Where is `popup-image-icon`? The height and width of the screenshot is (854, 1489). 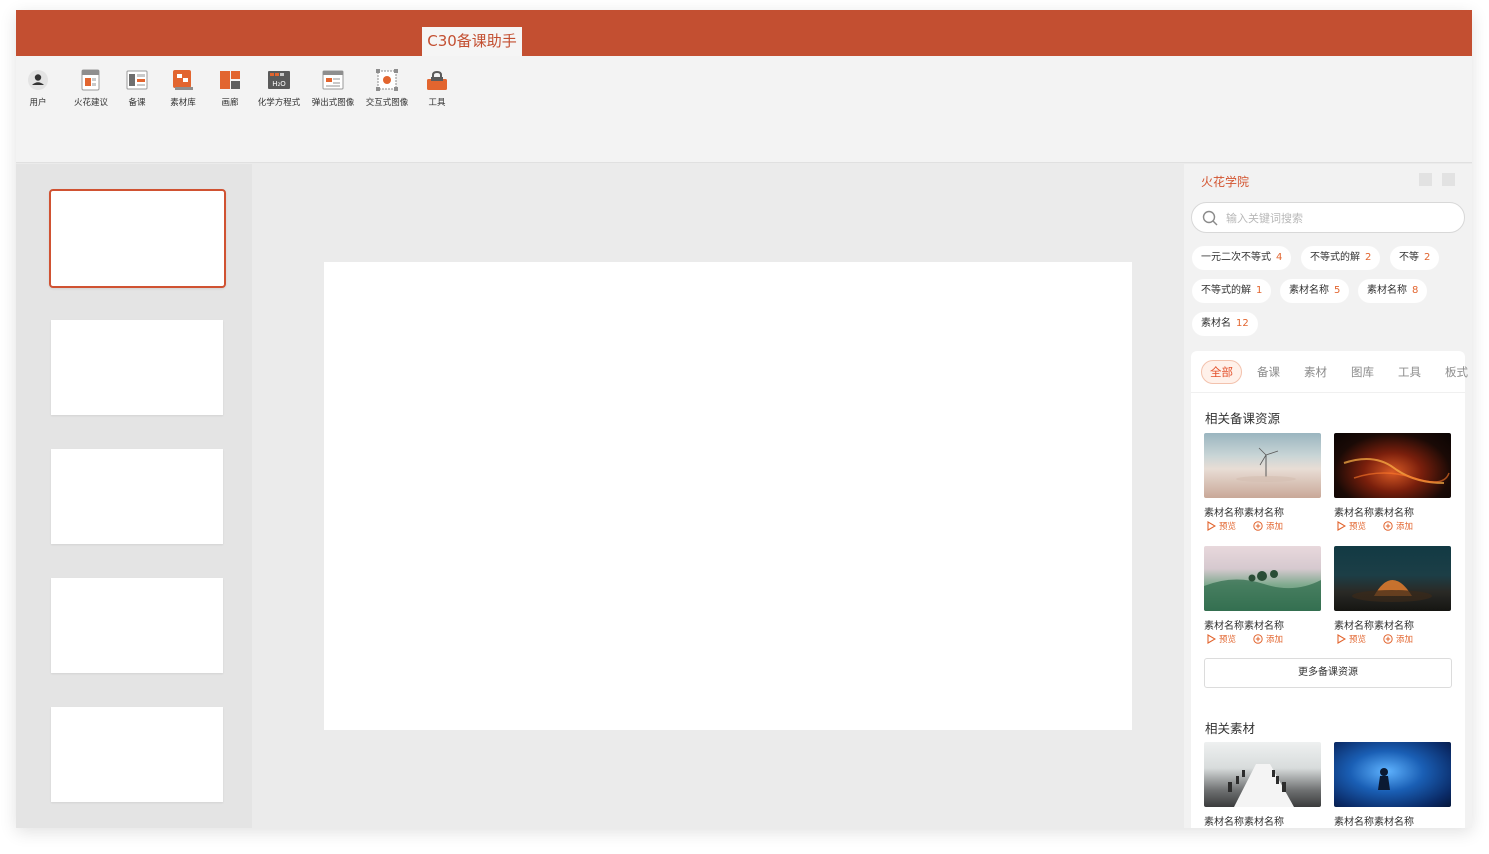
popup-image-icon is located at coordinates (333, 80).